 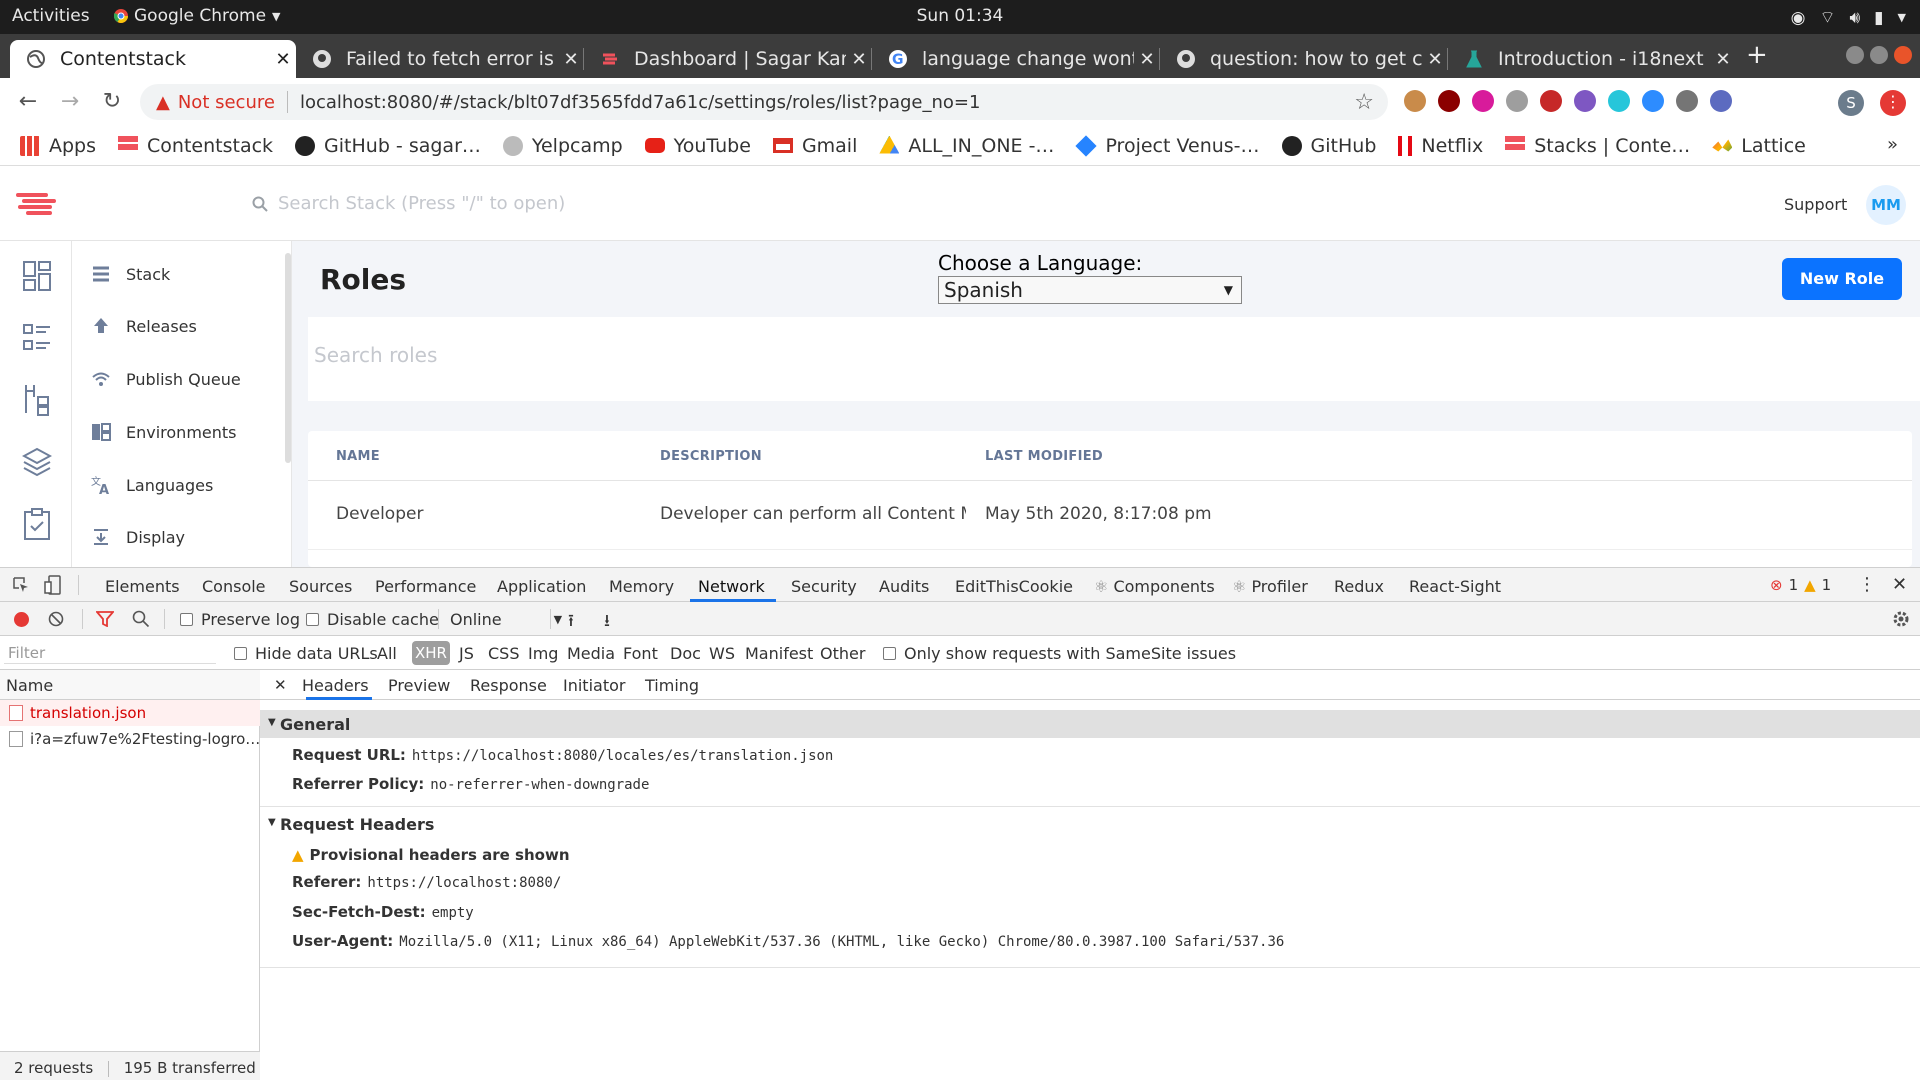 I want to click on filter-input: Filter, so click(x=110, y=653).